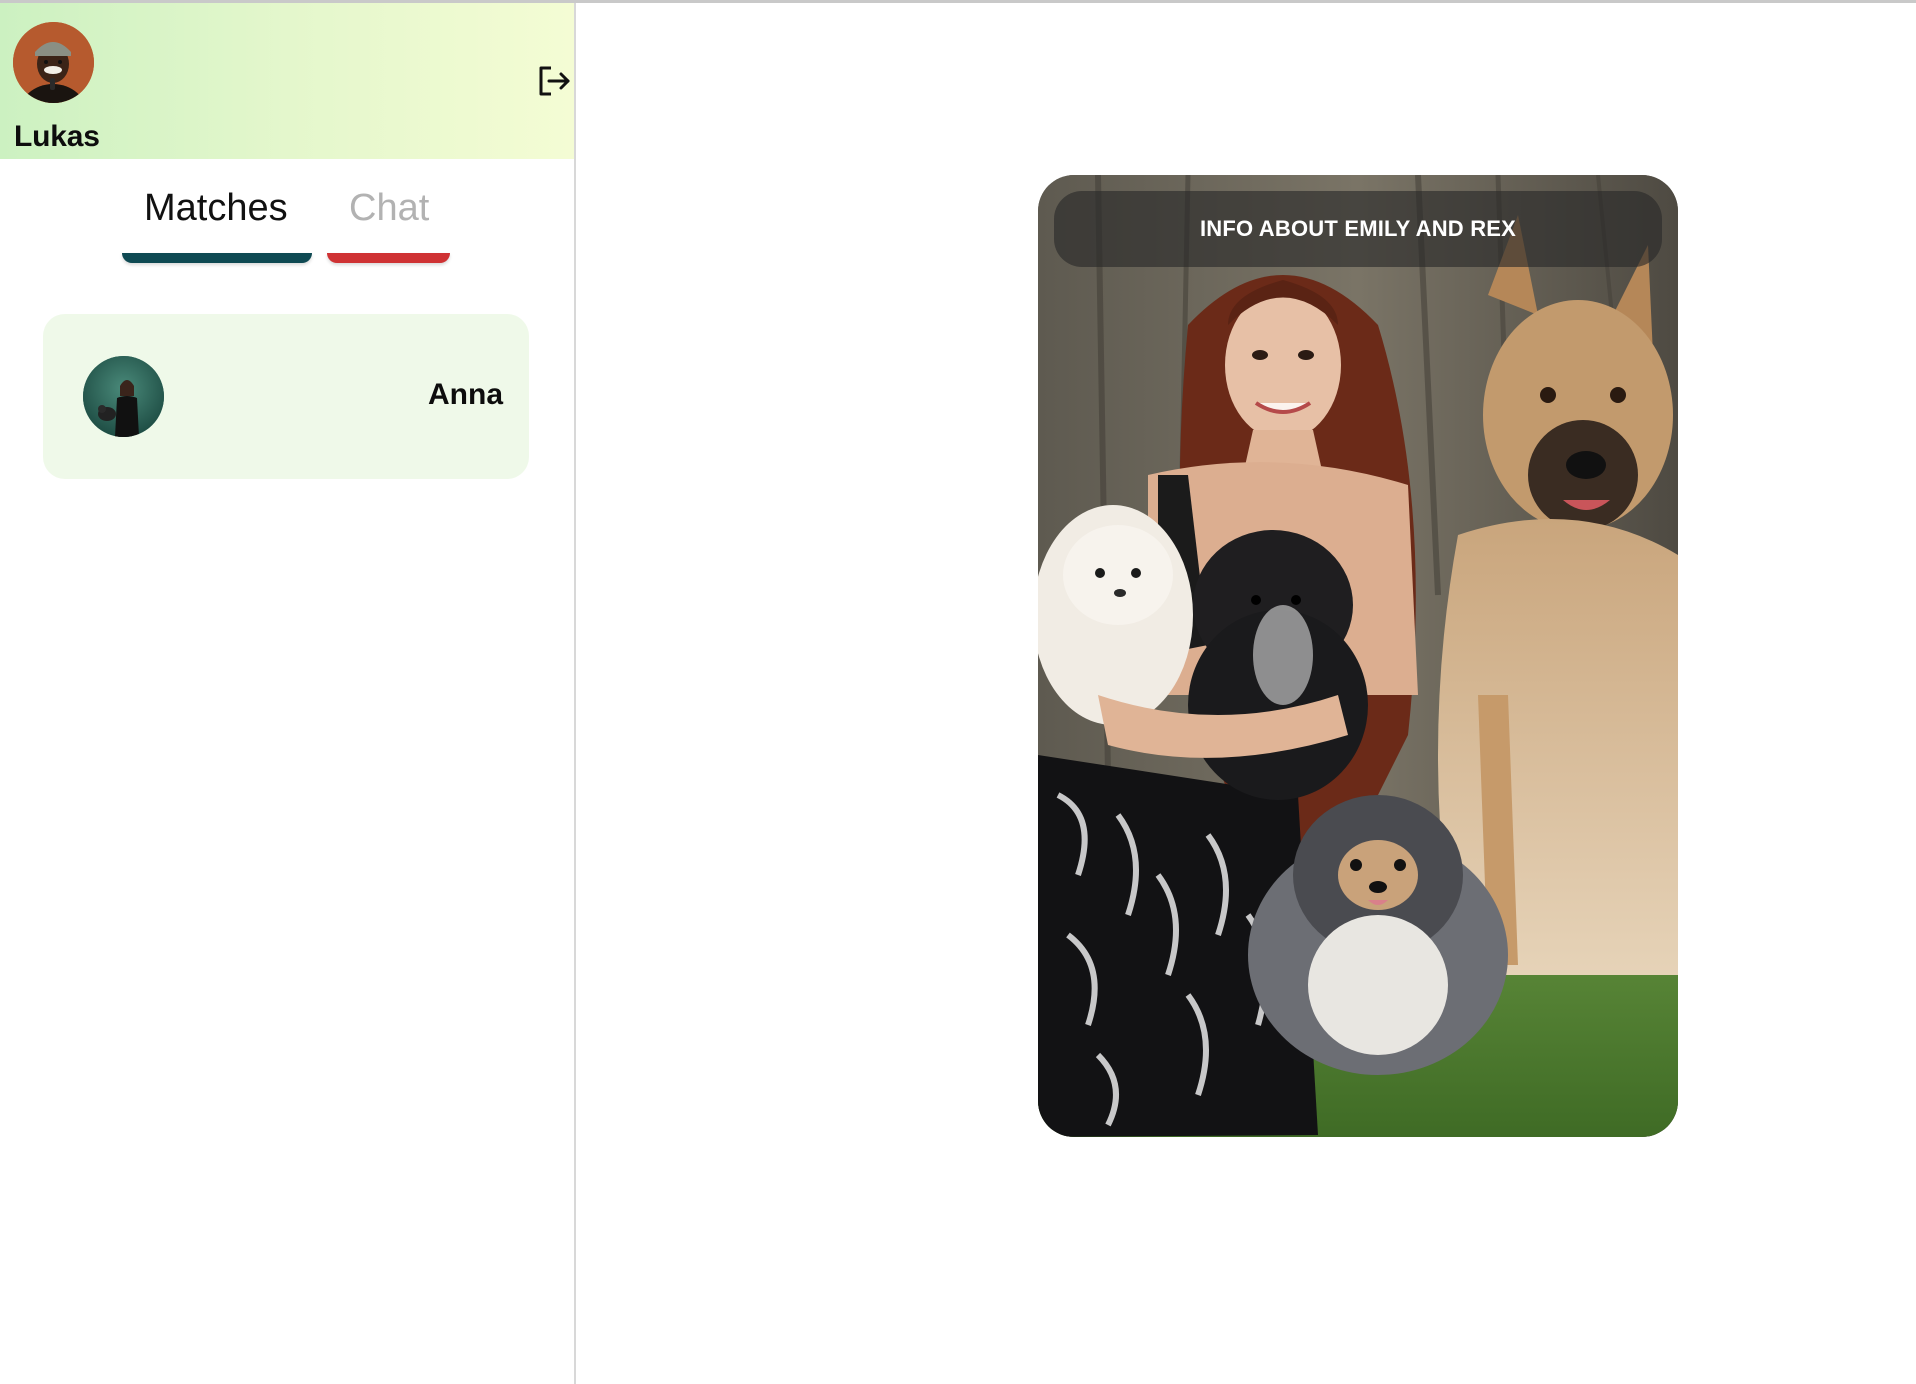 The image size is (1916, 1384). What do you see at coordinates (217, 258) in the screenshot?
I see `tab-matches-underline` at bounding box center [217, 258].